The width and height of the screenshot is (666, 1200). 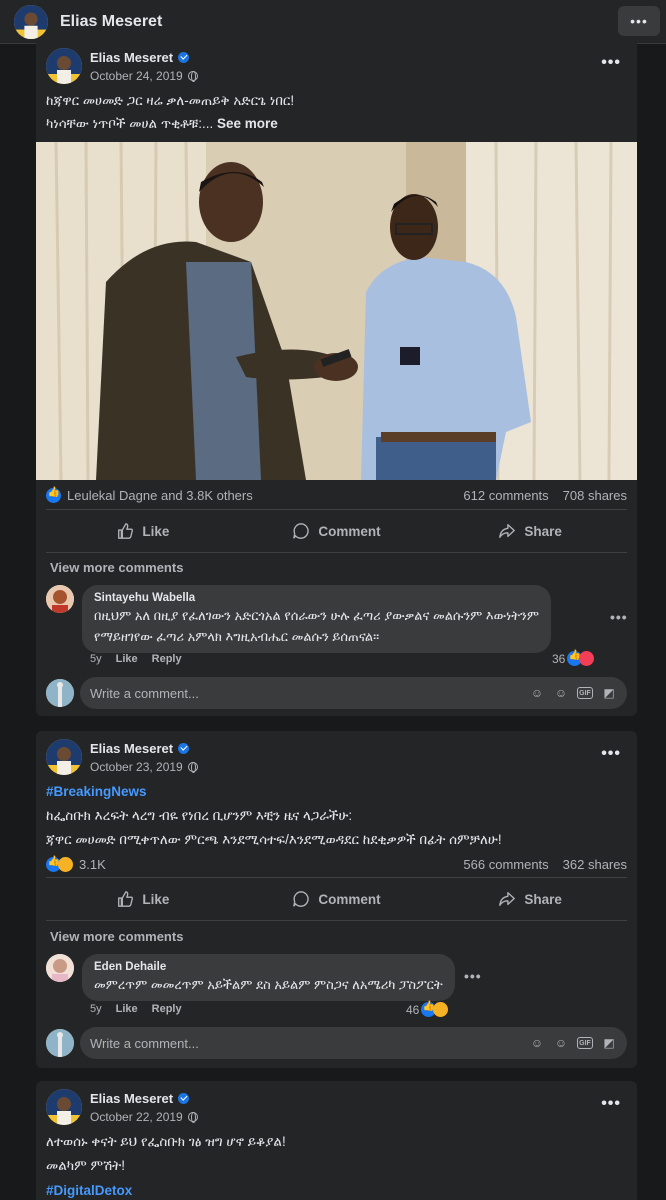 I want to click on post-header: Elias Meseret October 24, 2019, so click(x=122, y=66).